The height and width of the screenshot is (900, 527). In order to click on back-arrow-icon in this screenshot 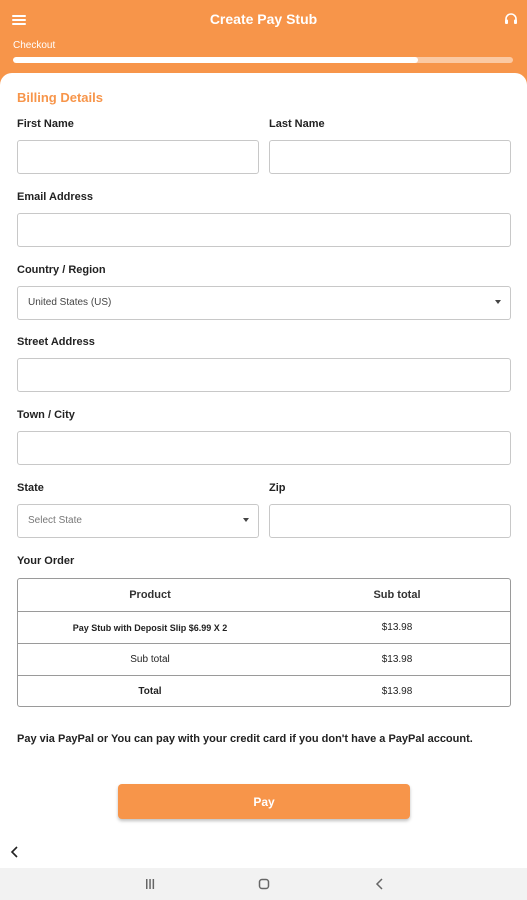, I will do `click(15, 852)`.